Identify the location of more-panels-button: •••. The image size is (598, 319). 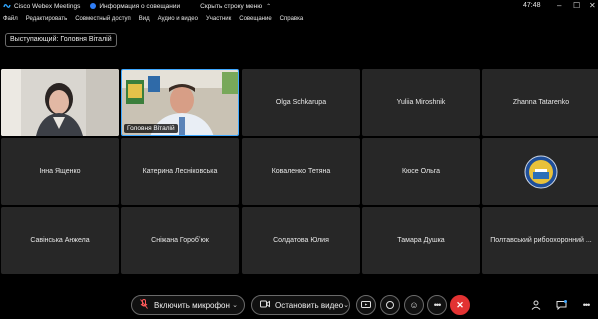
(586, 305).